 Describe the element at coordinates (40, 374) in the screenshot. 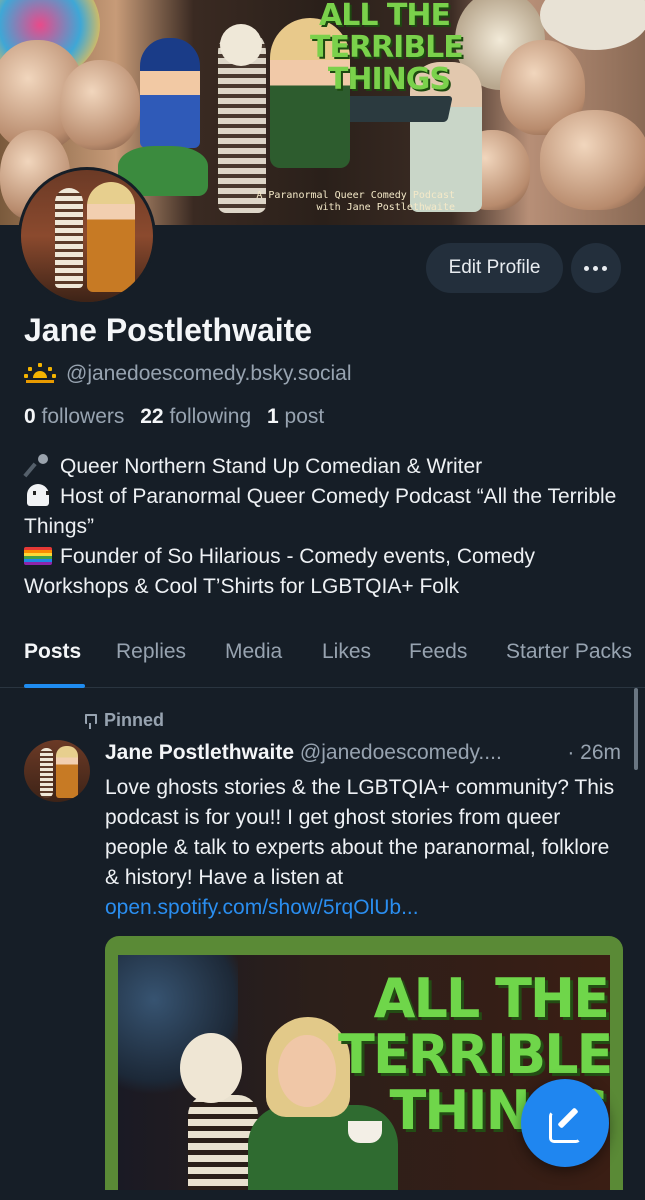

I see `sunrise-icon` at that location.